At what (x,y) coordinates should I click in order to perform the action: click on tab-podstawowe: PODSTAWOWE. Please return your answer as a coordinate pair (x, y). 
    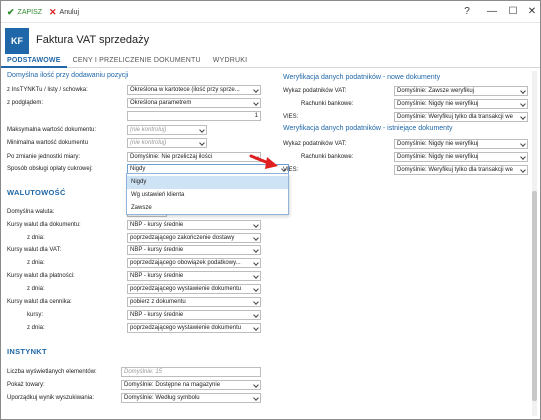
    Looking at the image, I should click on (34, 61).